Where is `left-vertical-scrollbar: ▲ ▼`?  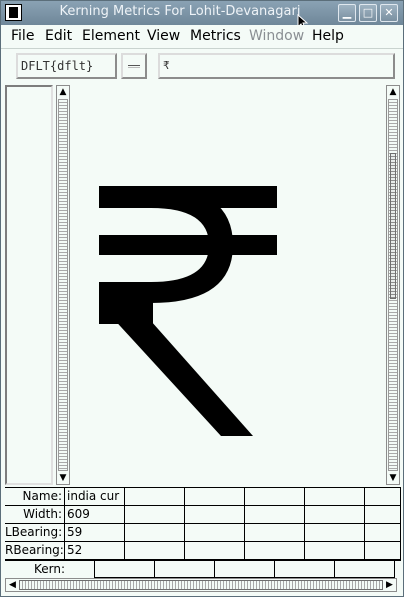 left-vertical-scrollbar: ▲ ▼ is located at coordinates (63, 285).